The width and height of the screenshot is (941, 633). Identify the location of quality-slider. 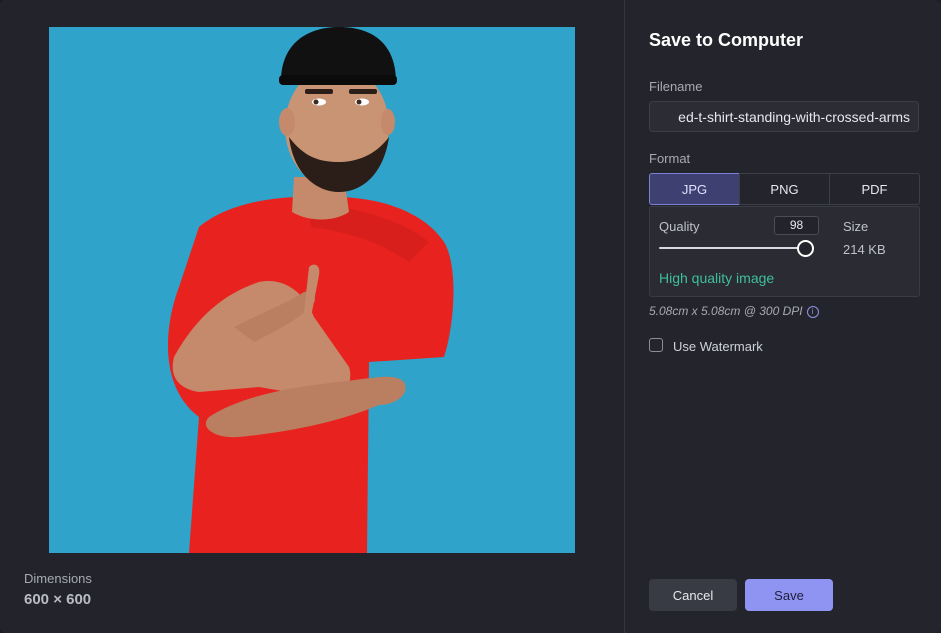
(738, 248).